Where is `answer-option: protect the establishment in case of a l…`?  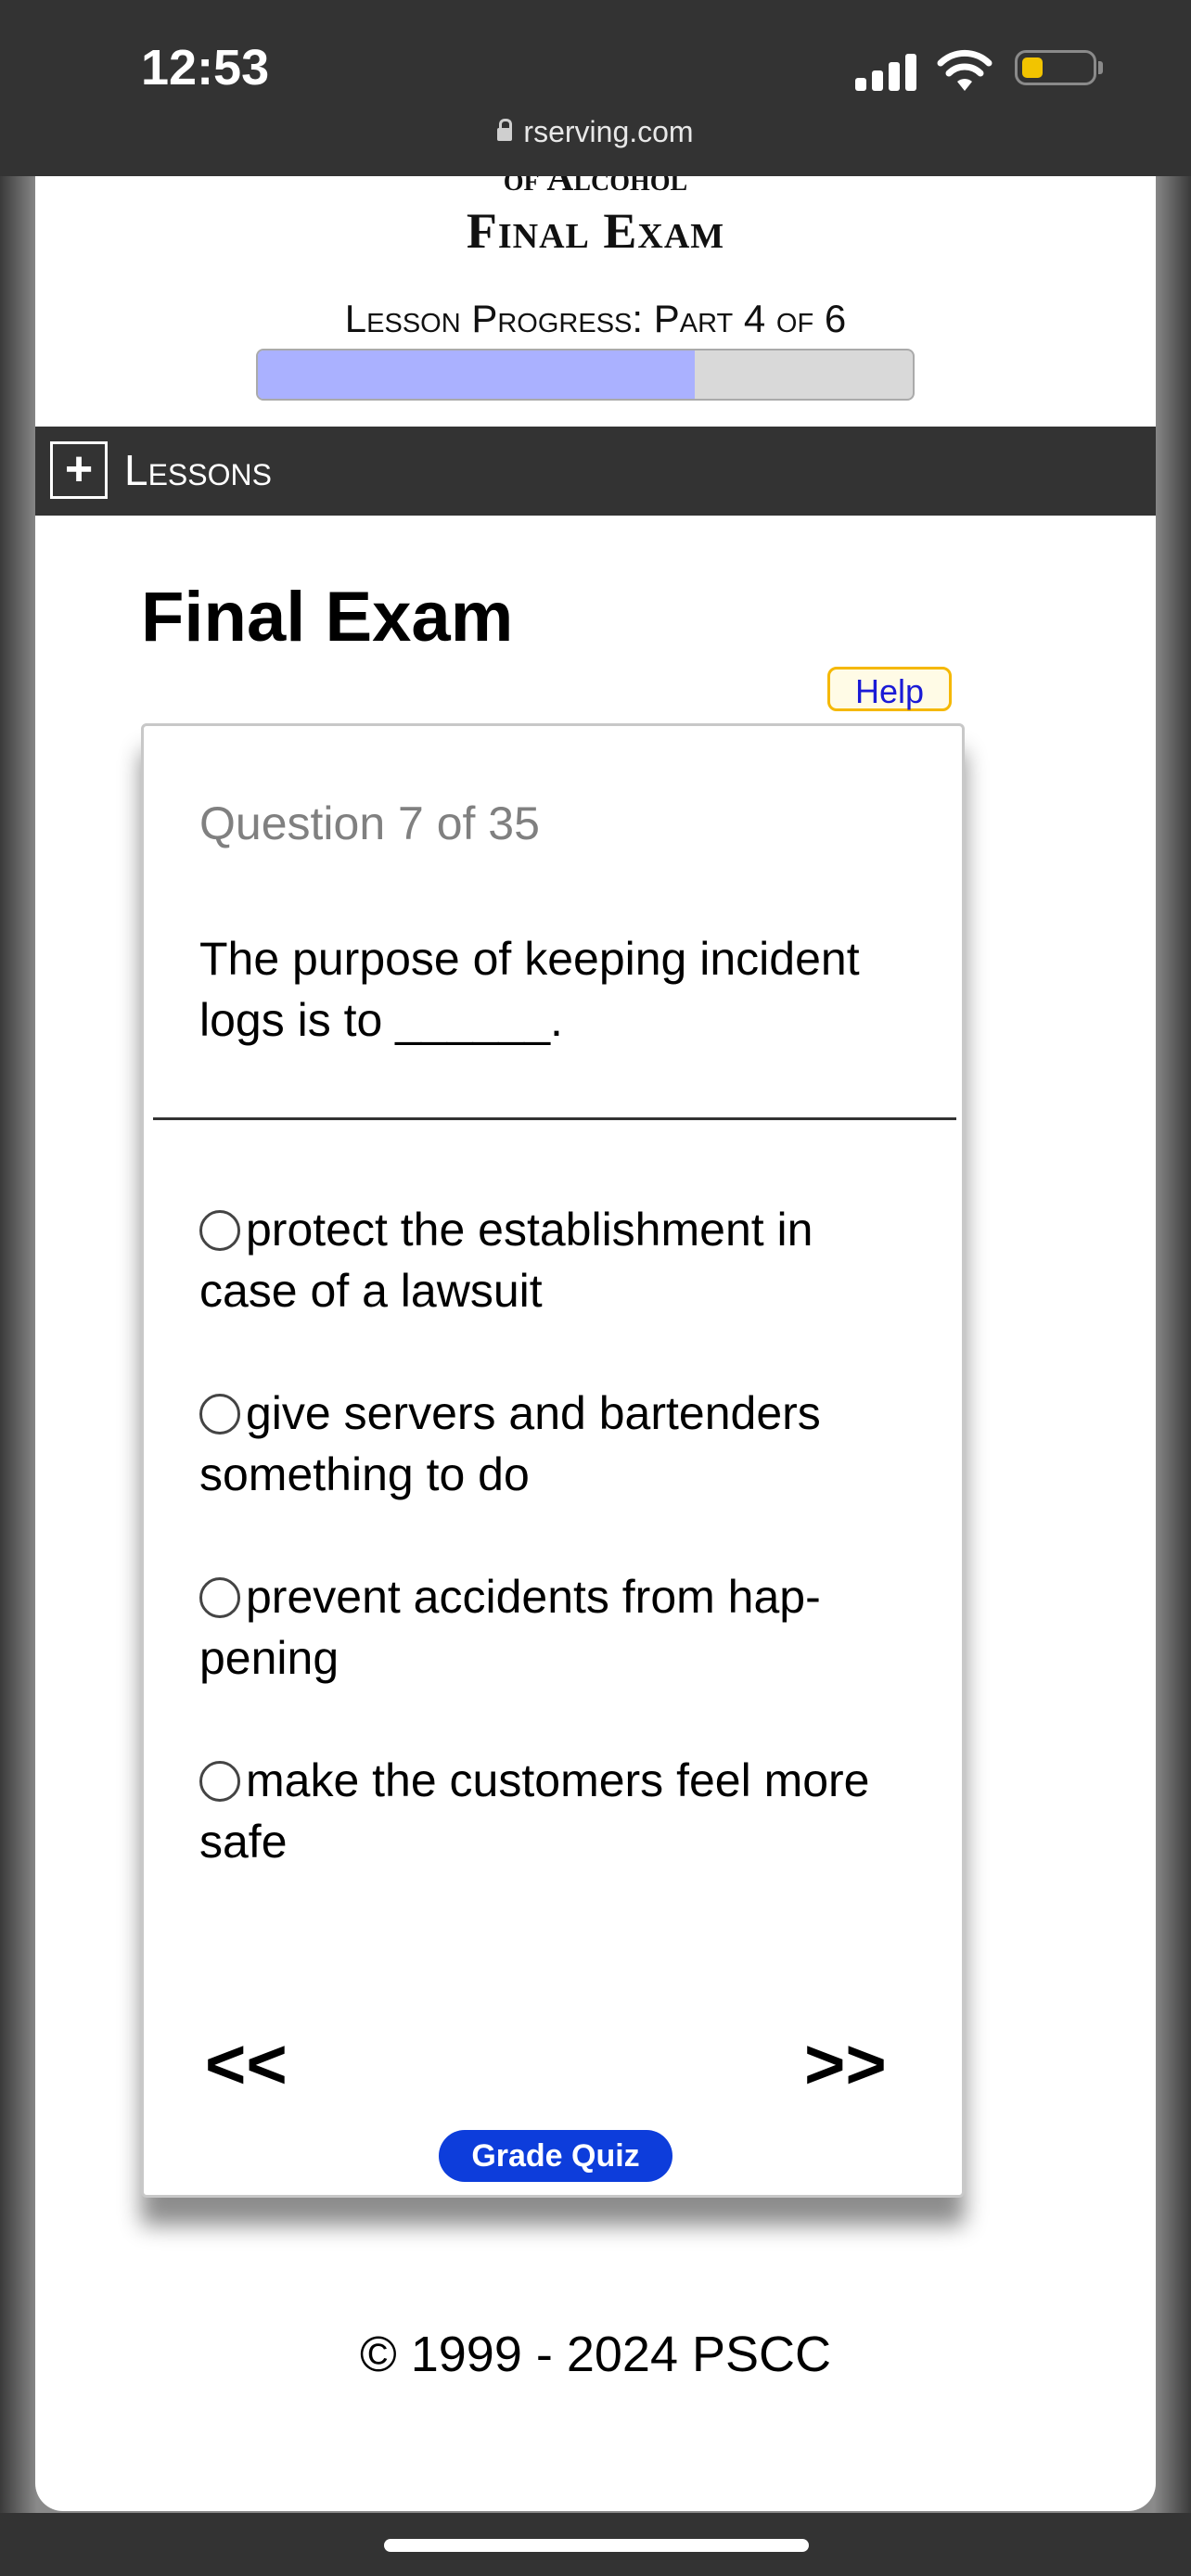
answer-option: protect the establishment in case of a l… is located at coordinates (561, 1260).